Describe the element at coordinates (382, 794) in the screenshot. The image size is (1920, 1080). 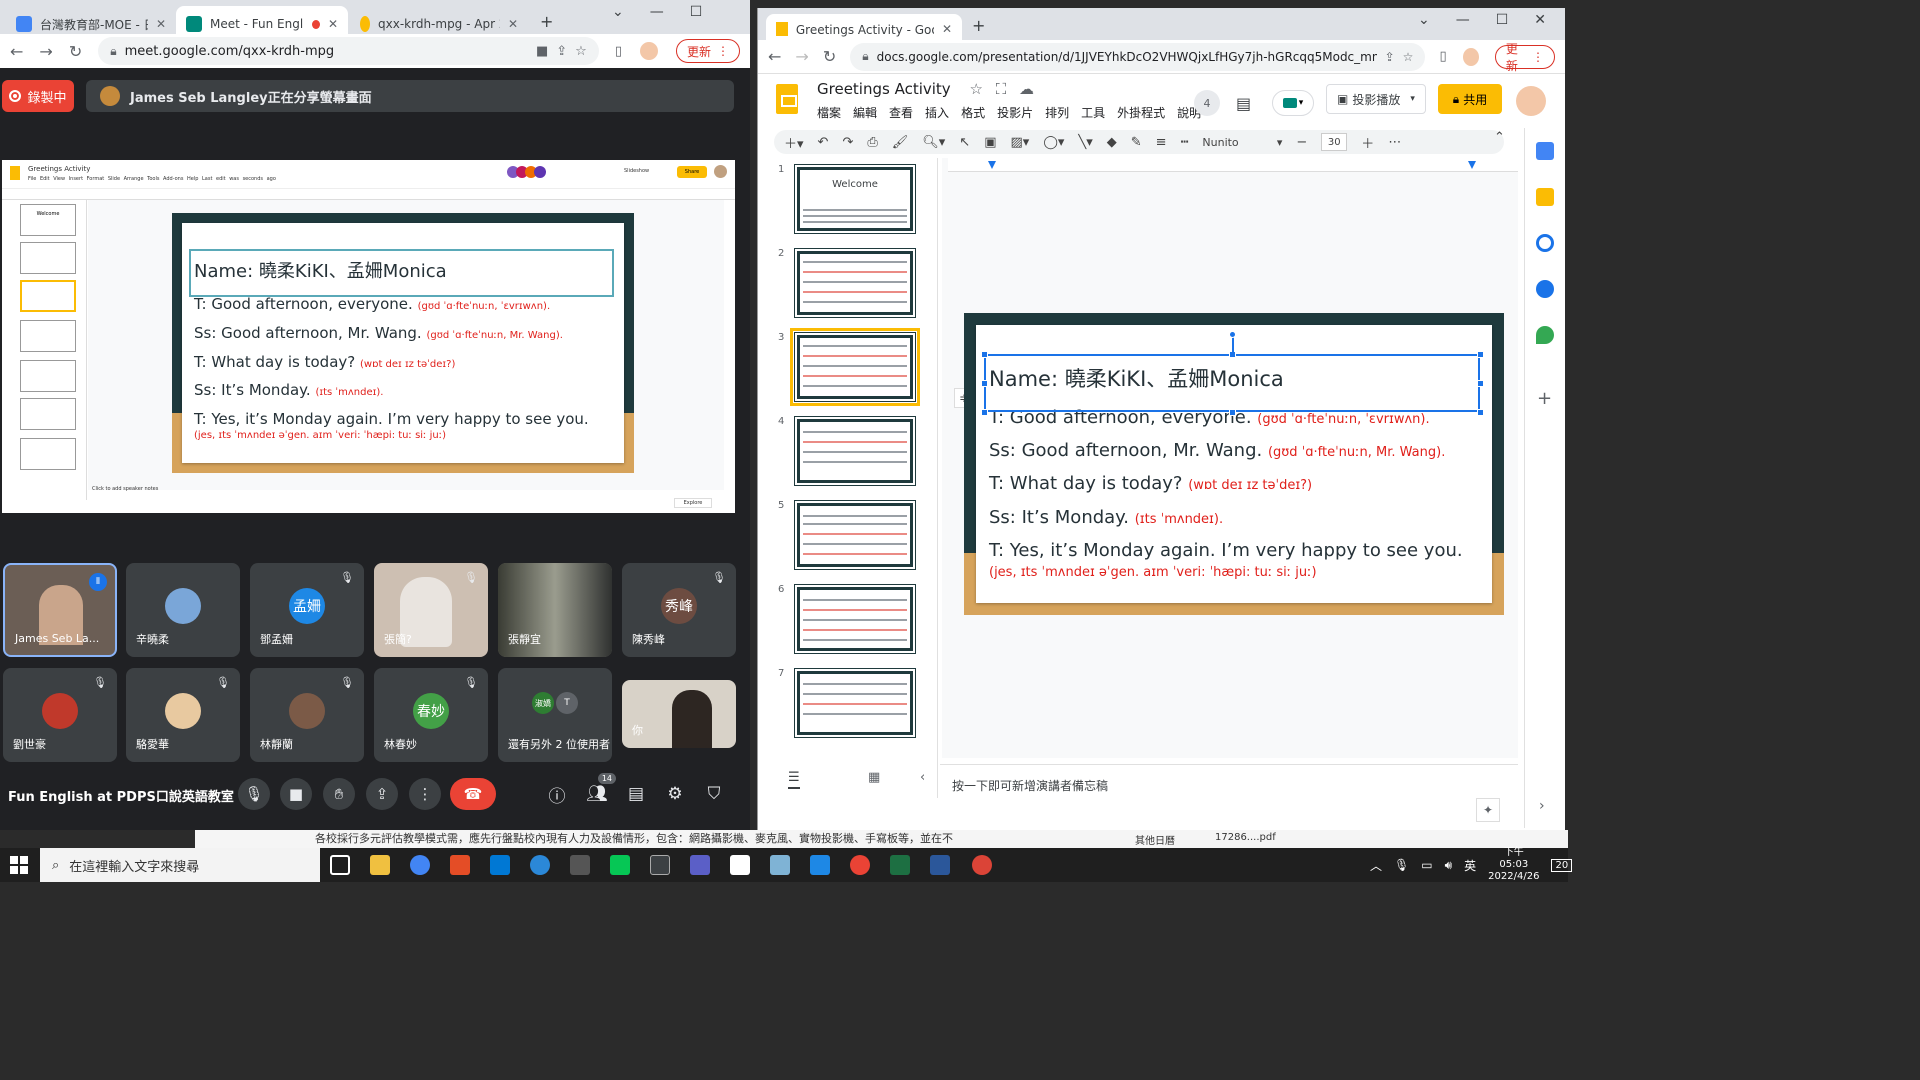
I see `present-button: ⇪` at that location.